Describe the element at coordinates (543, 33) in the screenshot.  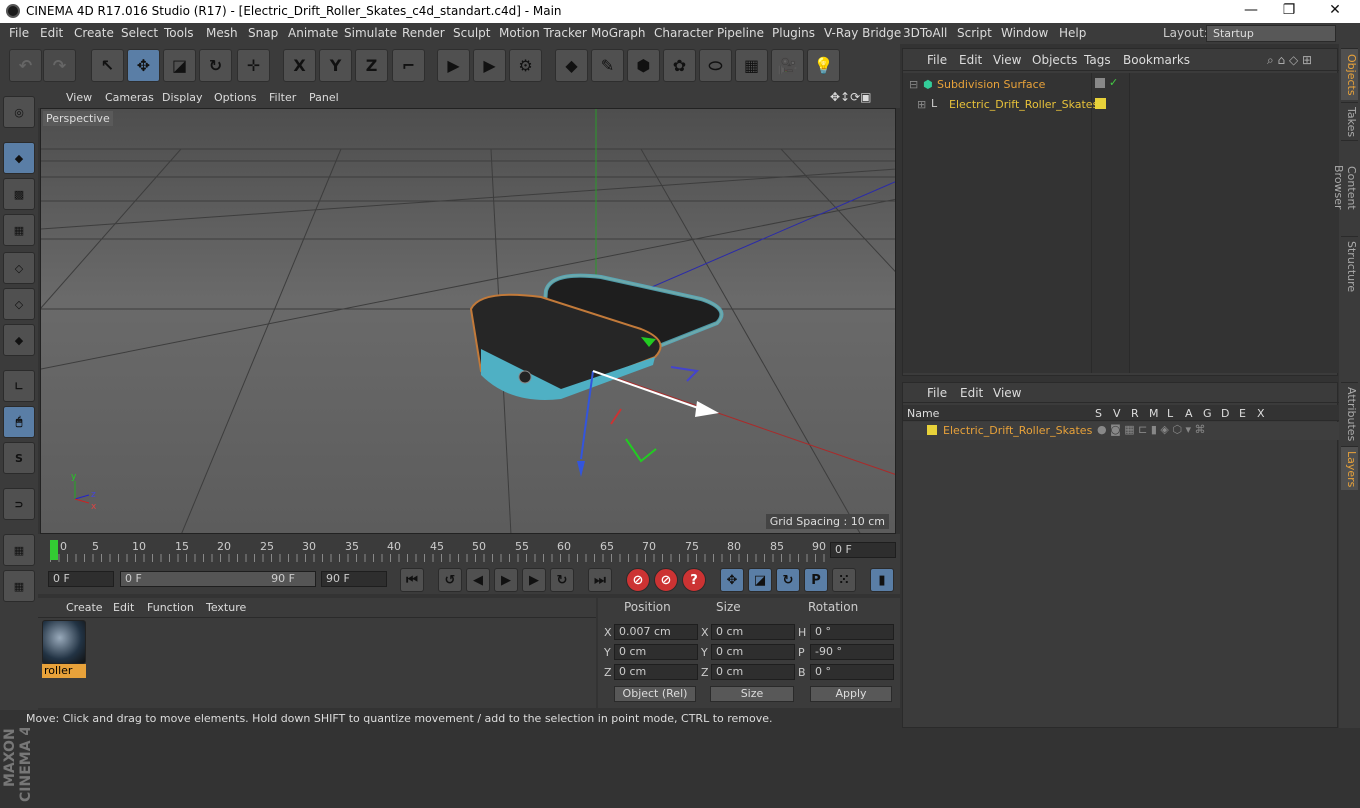
I see `menu-motion-tracker: Motion Tracker` at that location.